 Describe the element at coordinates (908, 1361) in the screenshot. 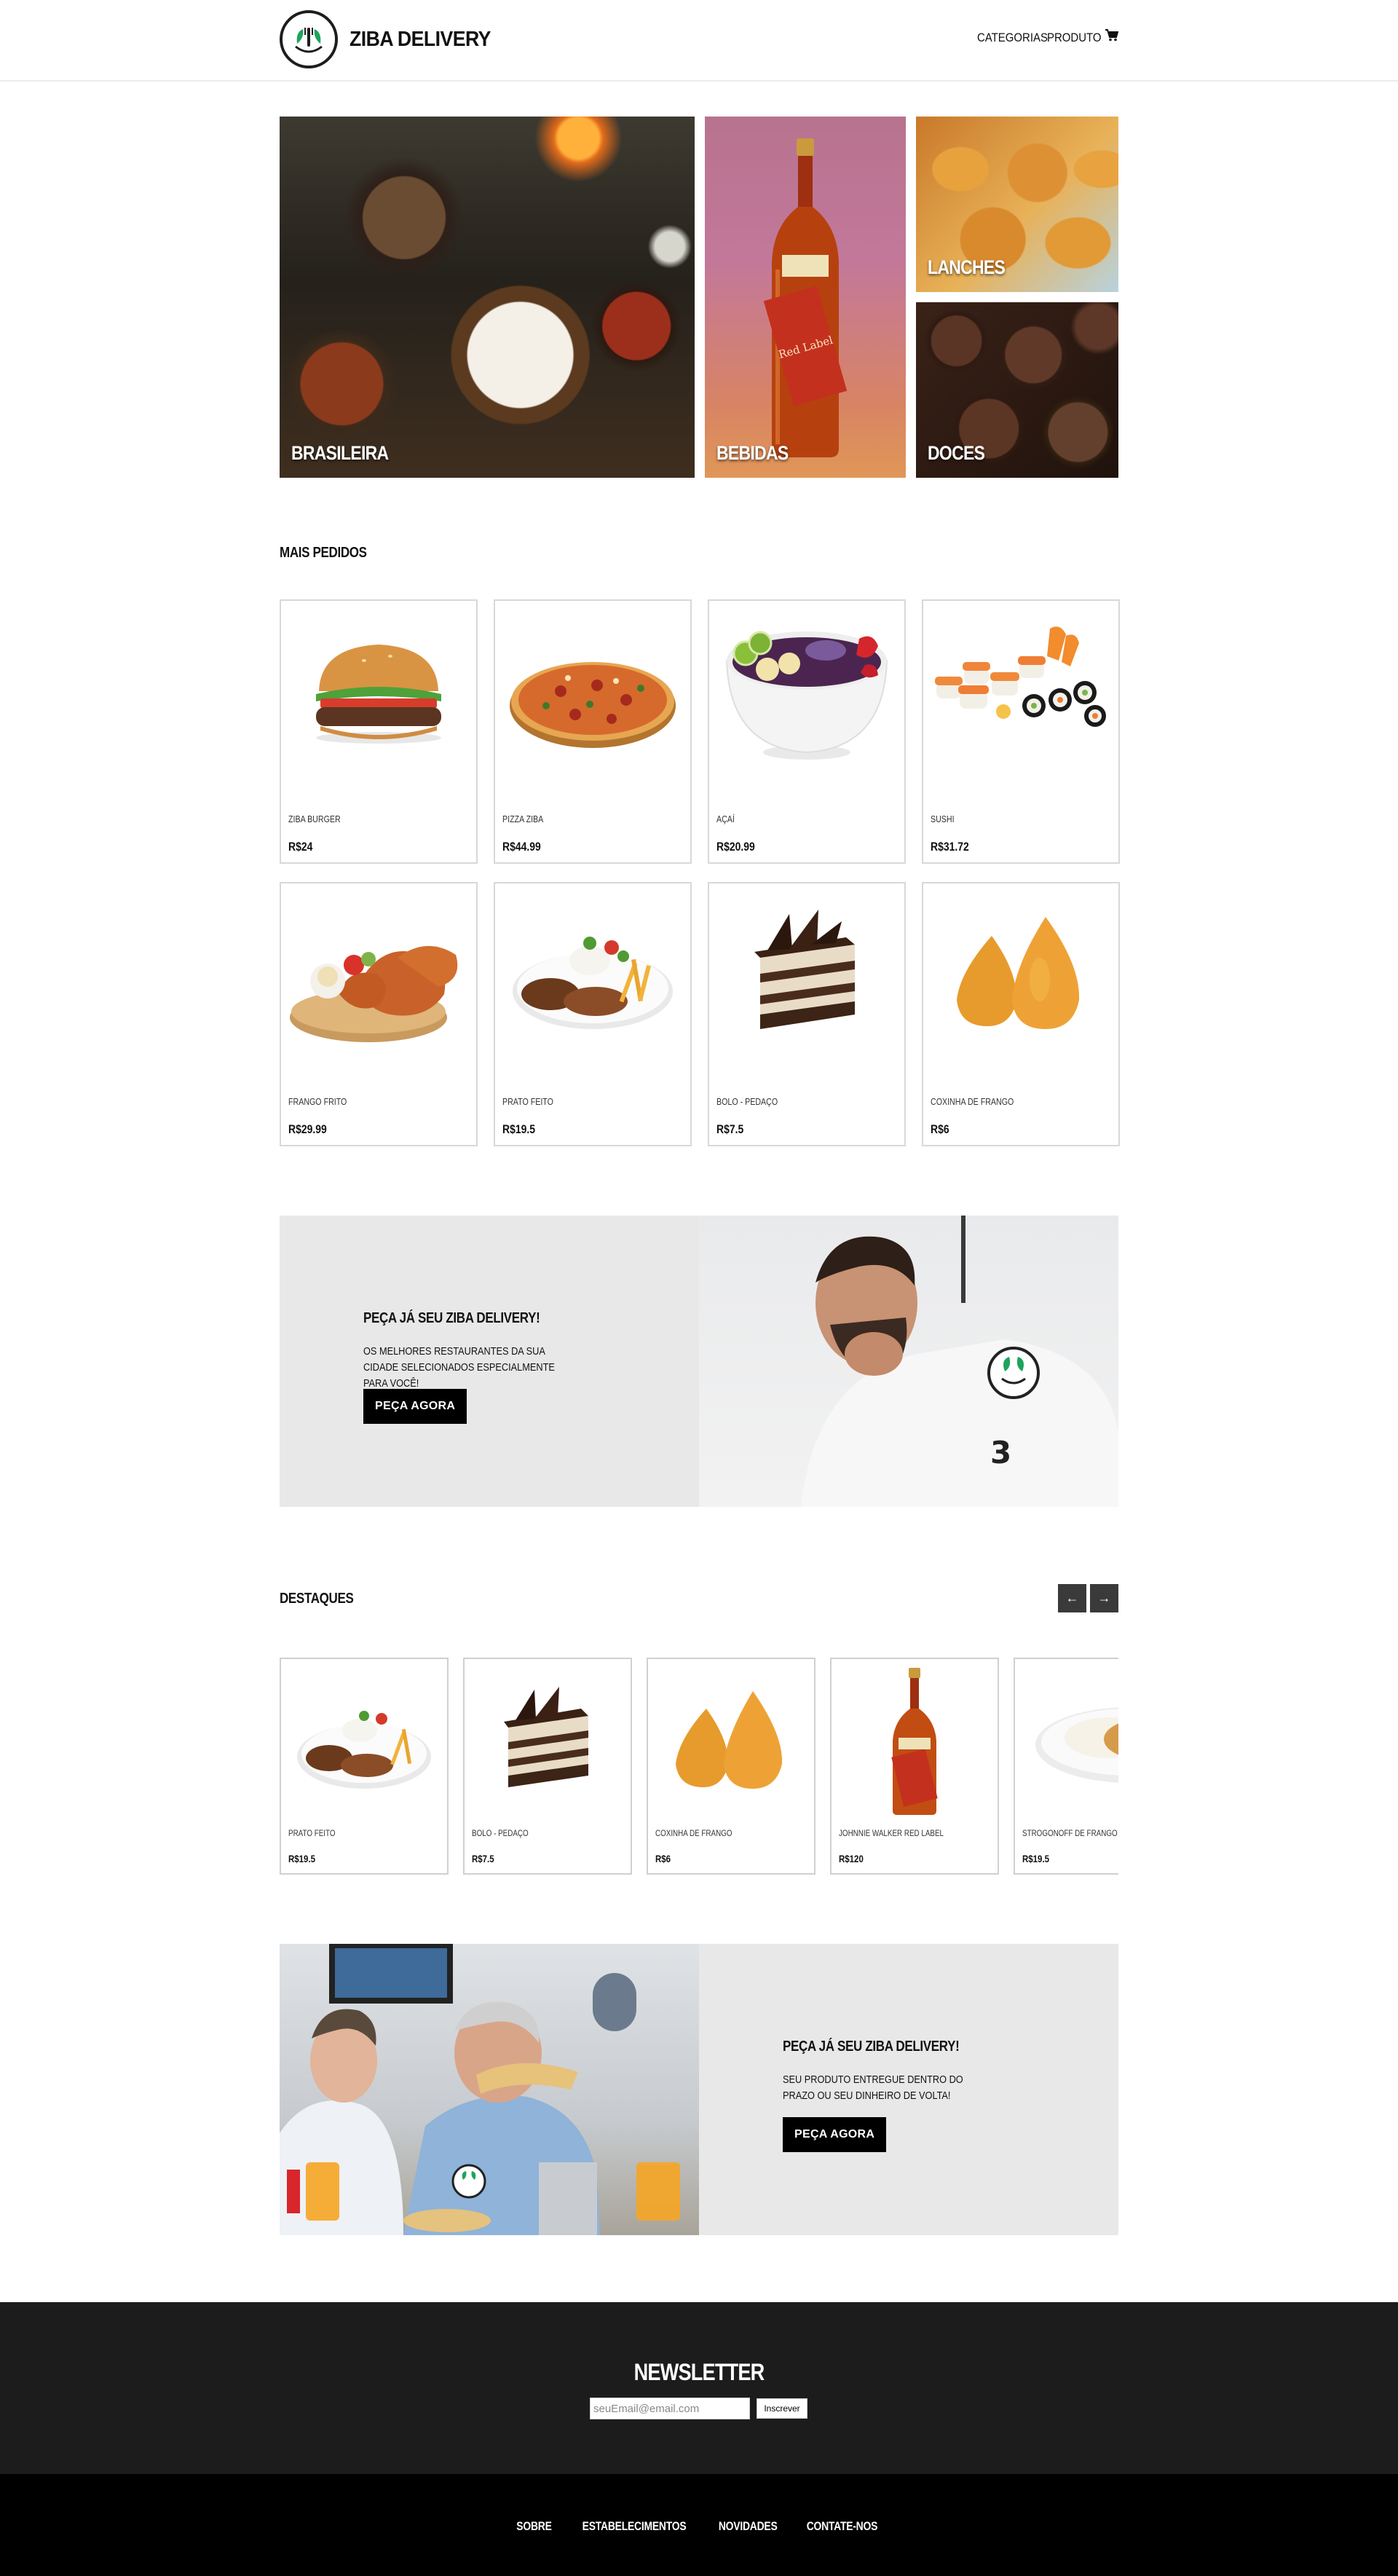

I see `promo-photo-man-eating: 3` at that location.